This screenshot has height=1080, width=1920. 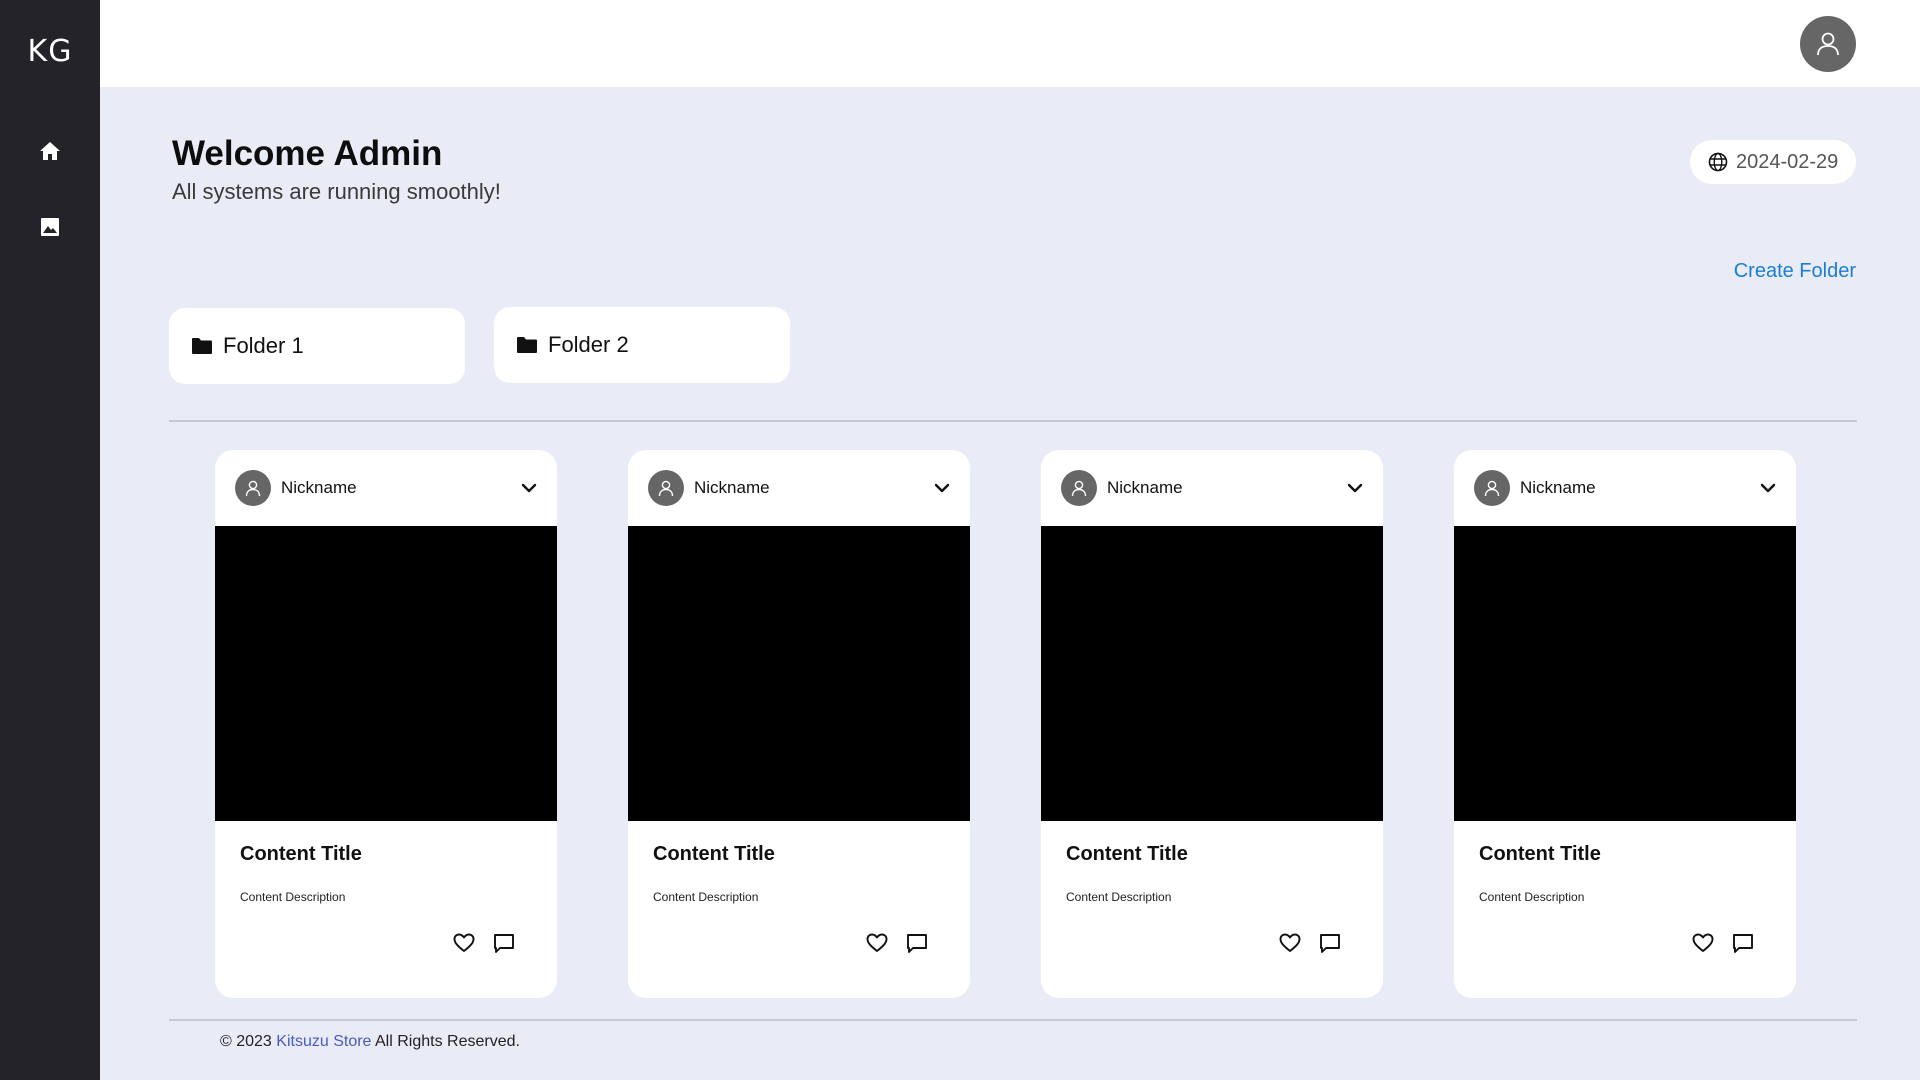 I want to click on globe-icon, so click(x=1718, y=162).